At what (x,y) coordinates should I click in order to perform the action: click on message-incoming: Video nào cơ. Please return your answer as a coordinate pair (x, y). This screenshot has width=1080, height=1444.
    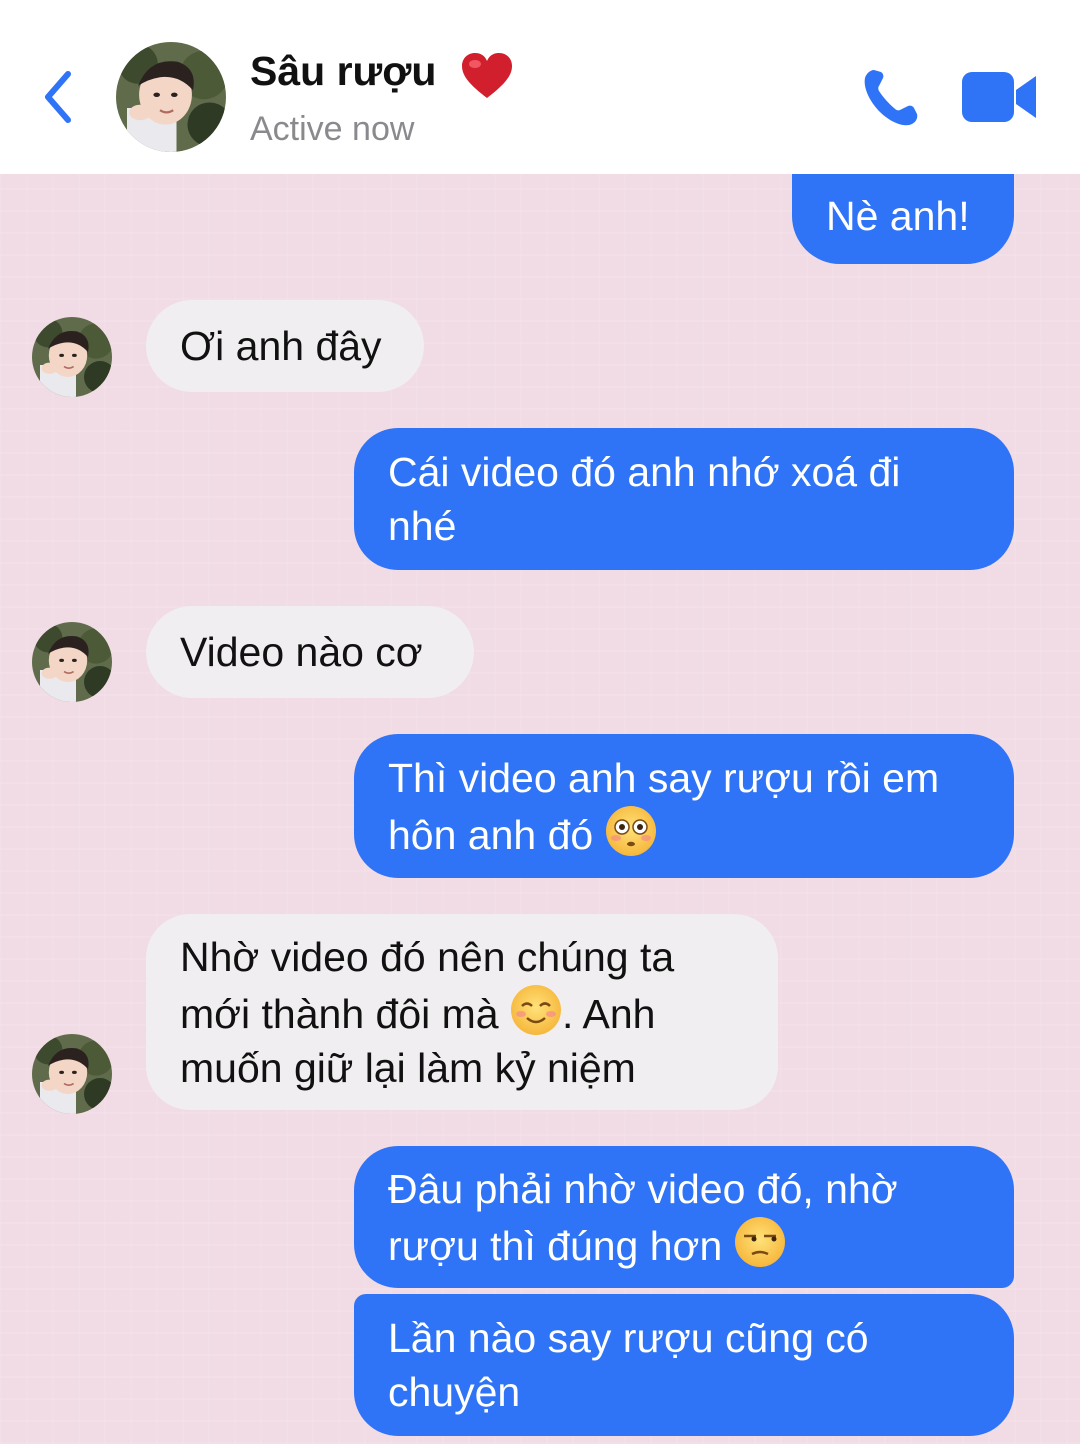
    Looking at the image, I should click on (310, 652).